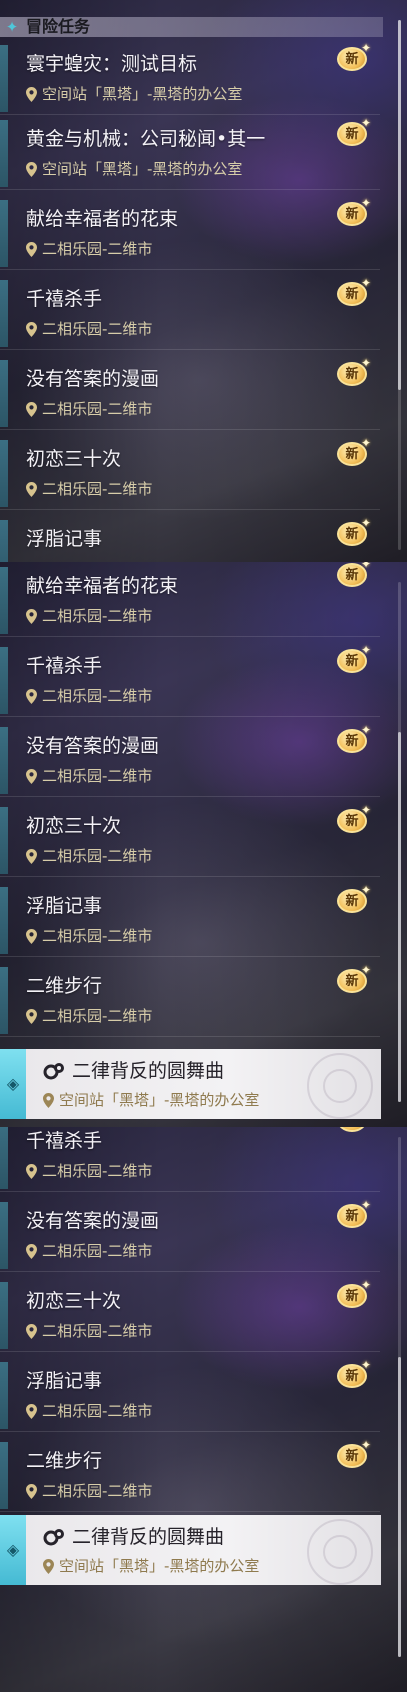 Image resolution: width=407 pixels, height=1692 pixels. Describe the element at coordinates (112, 64) in the screenshot. I see `quest-title: 寰宇蝗灾：测试目标` at that location.